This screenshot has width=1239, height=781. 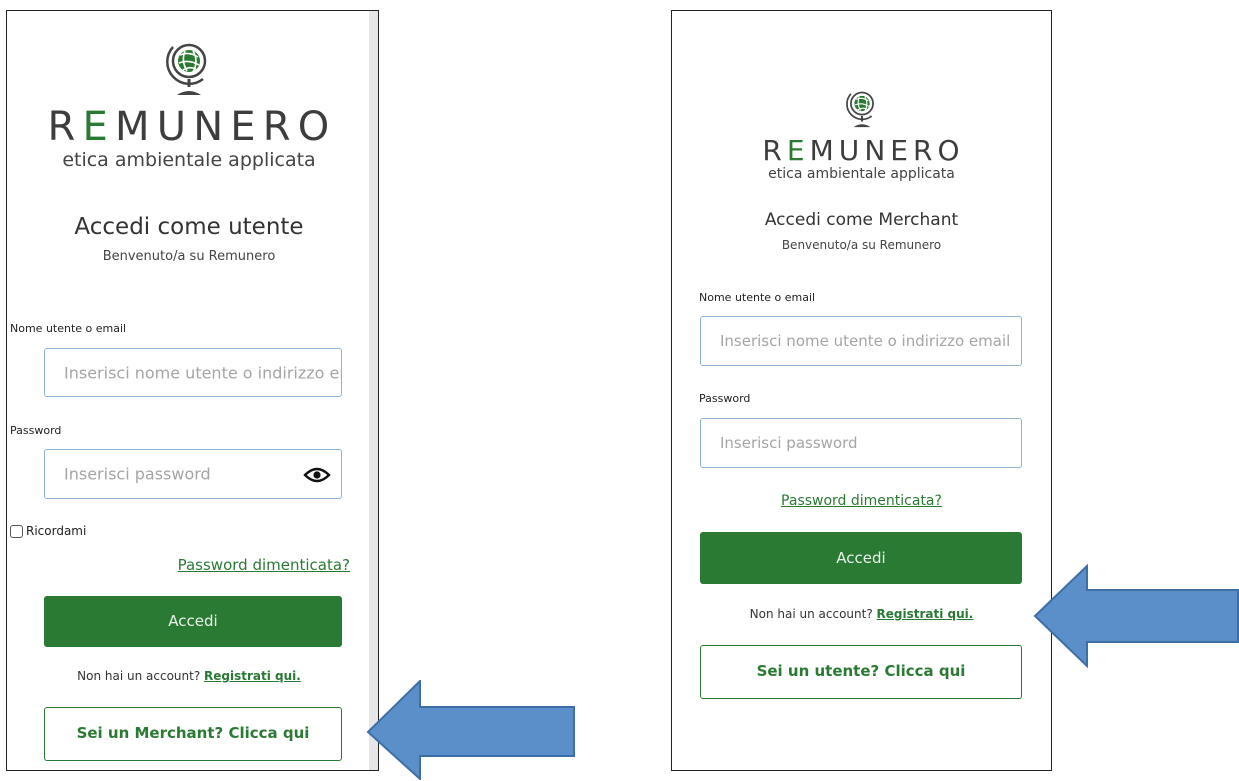 I want to click on remember-label: Ricordami, so click(x=56, y=531).